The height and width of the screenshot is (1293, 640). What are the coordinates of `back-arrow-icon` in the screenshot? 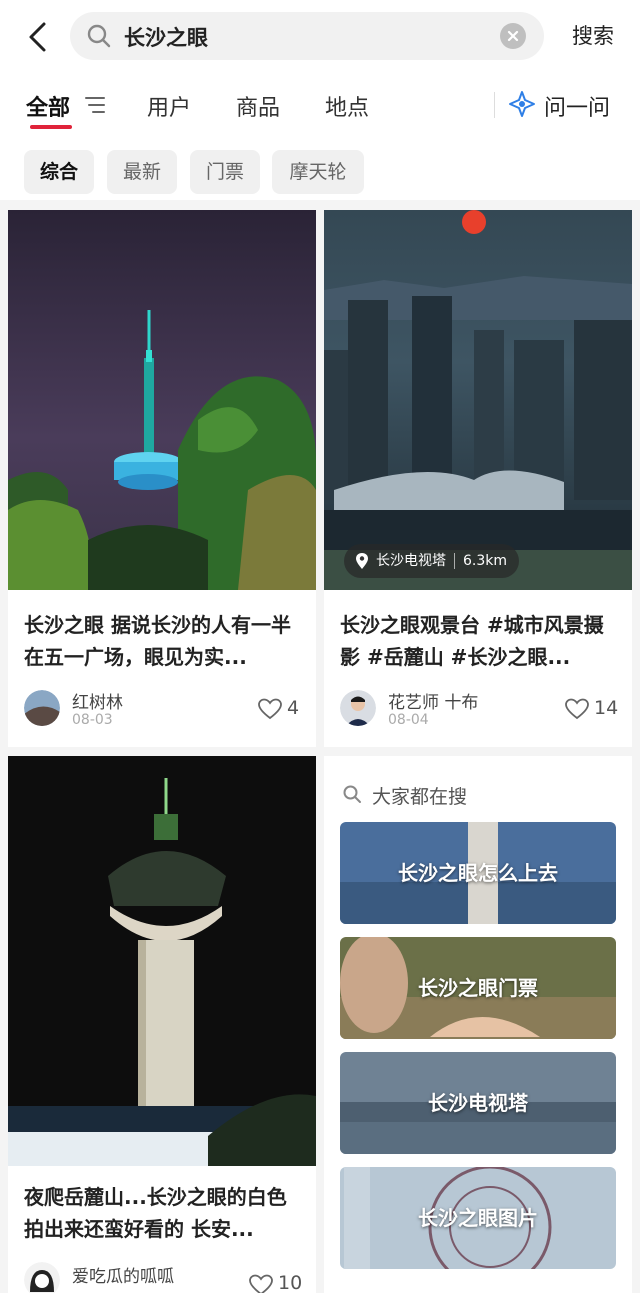 It's located at (39, 37).